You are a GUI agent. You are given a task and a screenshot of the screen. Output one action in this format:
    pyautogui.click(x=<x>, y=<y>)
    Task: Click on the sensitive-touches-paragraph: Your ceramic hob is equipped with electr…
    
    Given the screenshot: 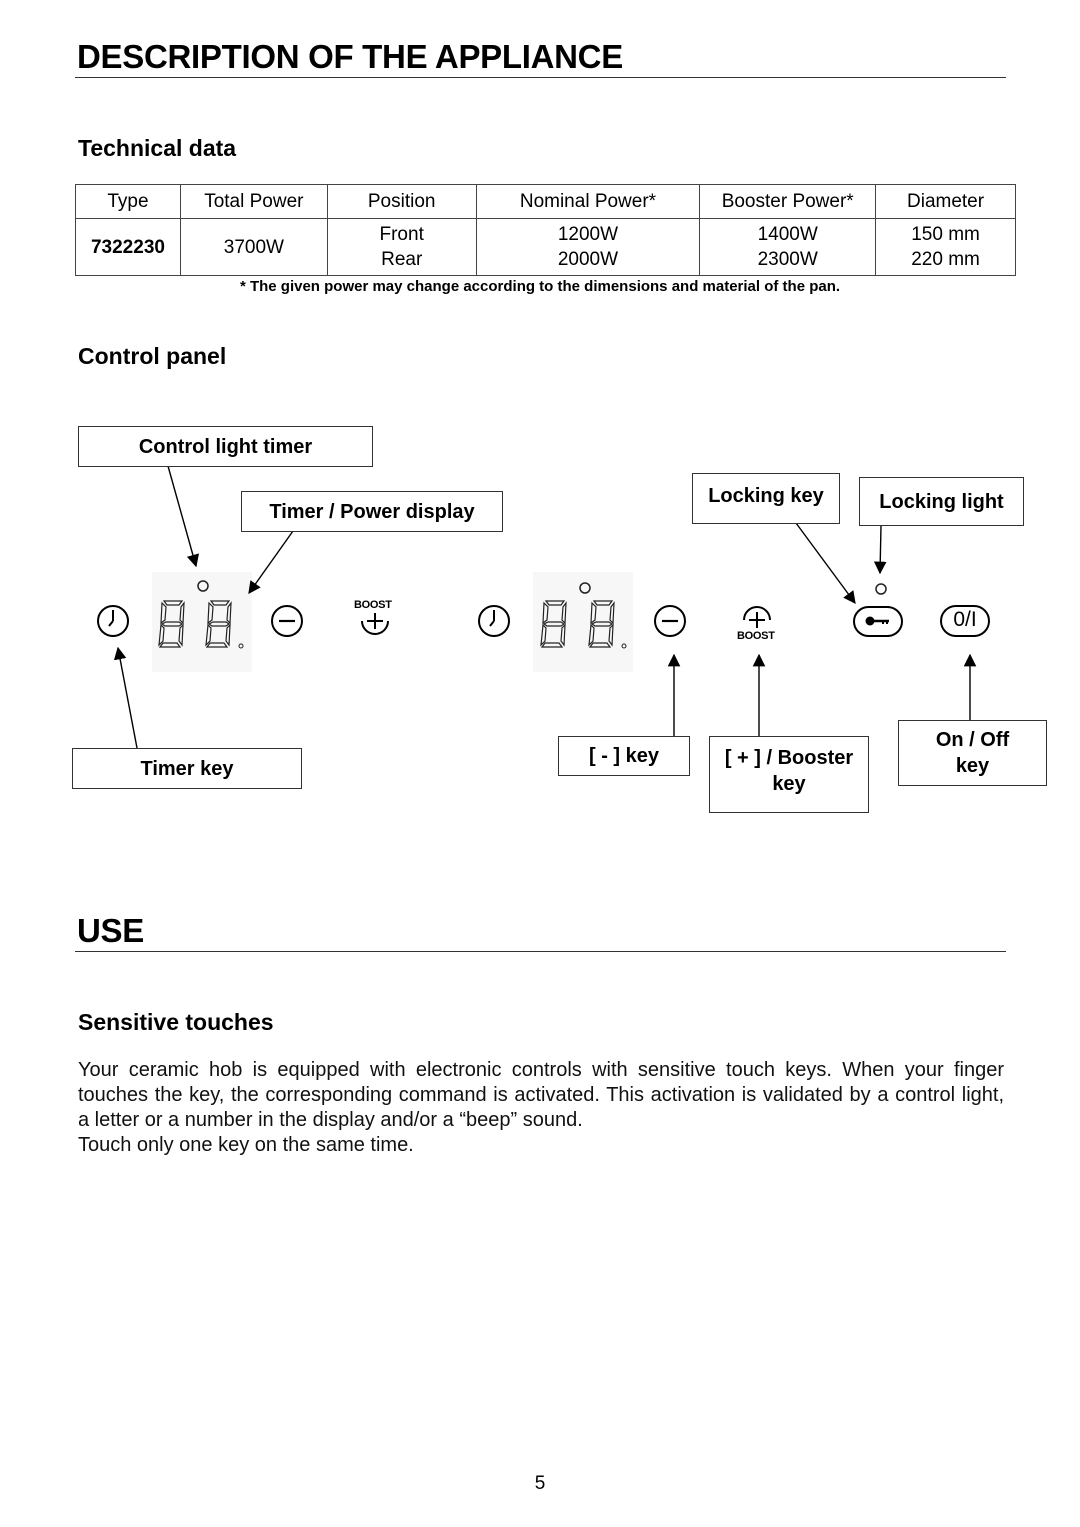 What is the action you would take?
    pyautogui.click(x=541, y=1095)
    